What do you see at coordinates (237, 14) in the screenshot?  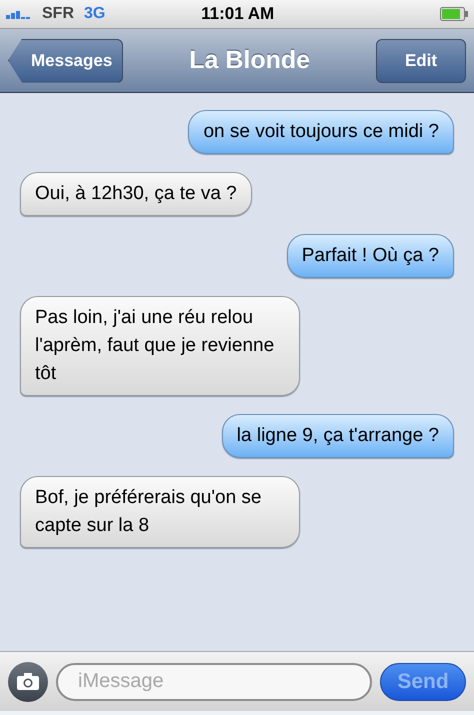 I see `clock-time: 11:01 AM` at bounding box center [237, 14].